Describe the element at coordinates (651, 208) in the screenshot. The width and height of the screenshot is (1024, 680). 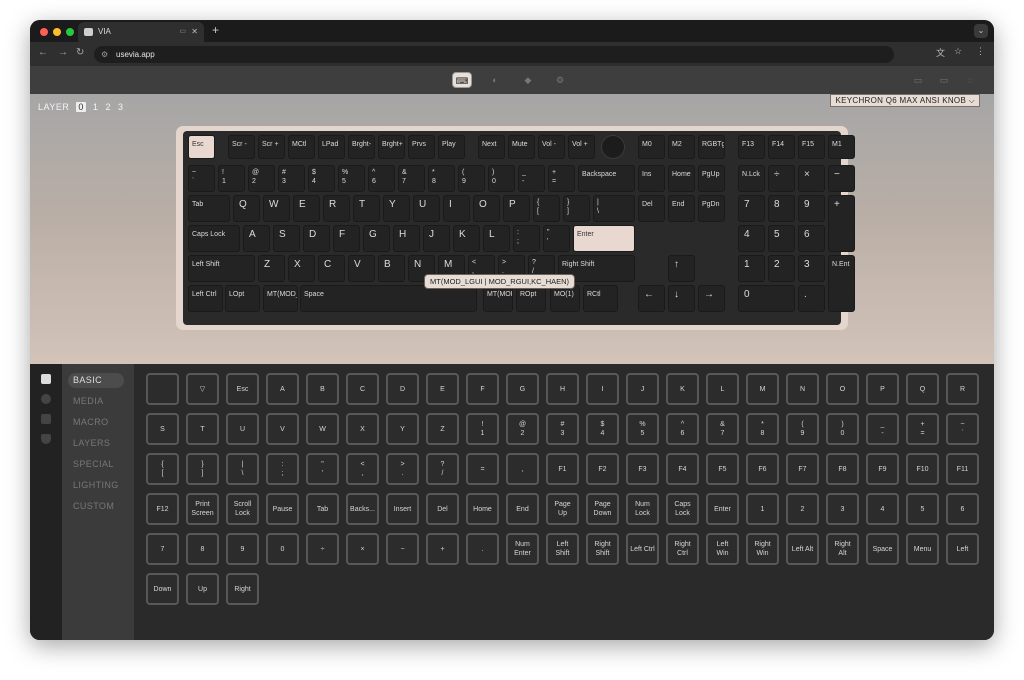
I see `keyboard-key: Del` at that location.